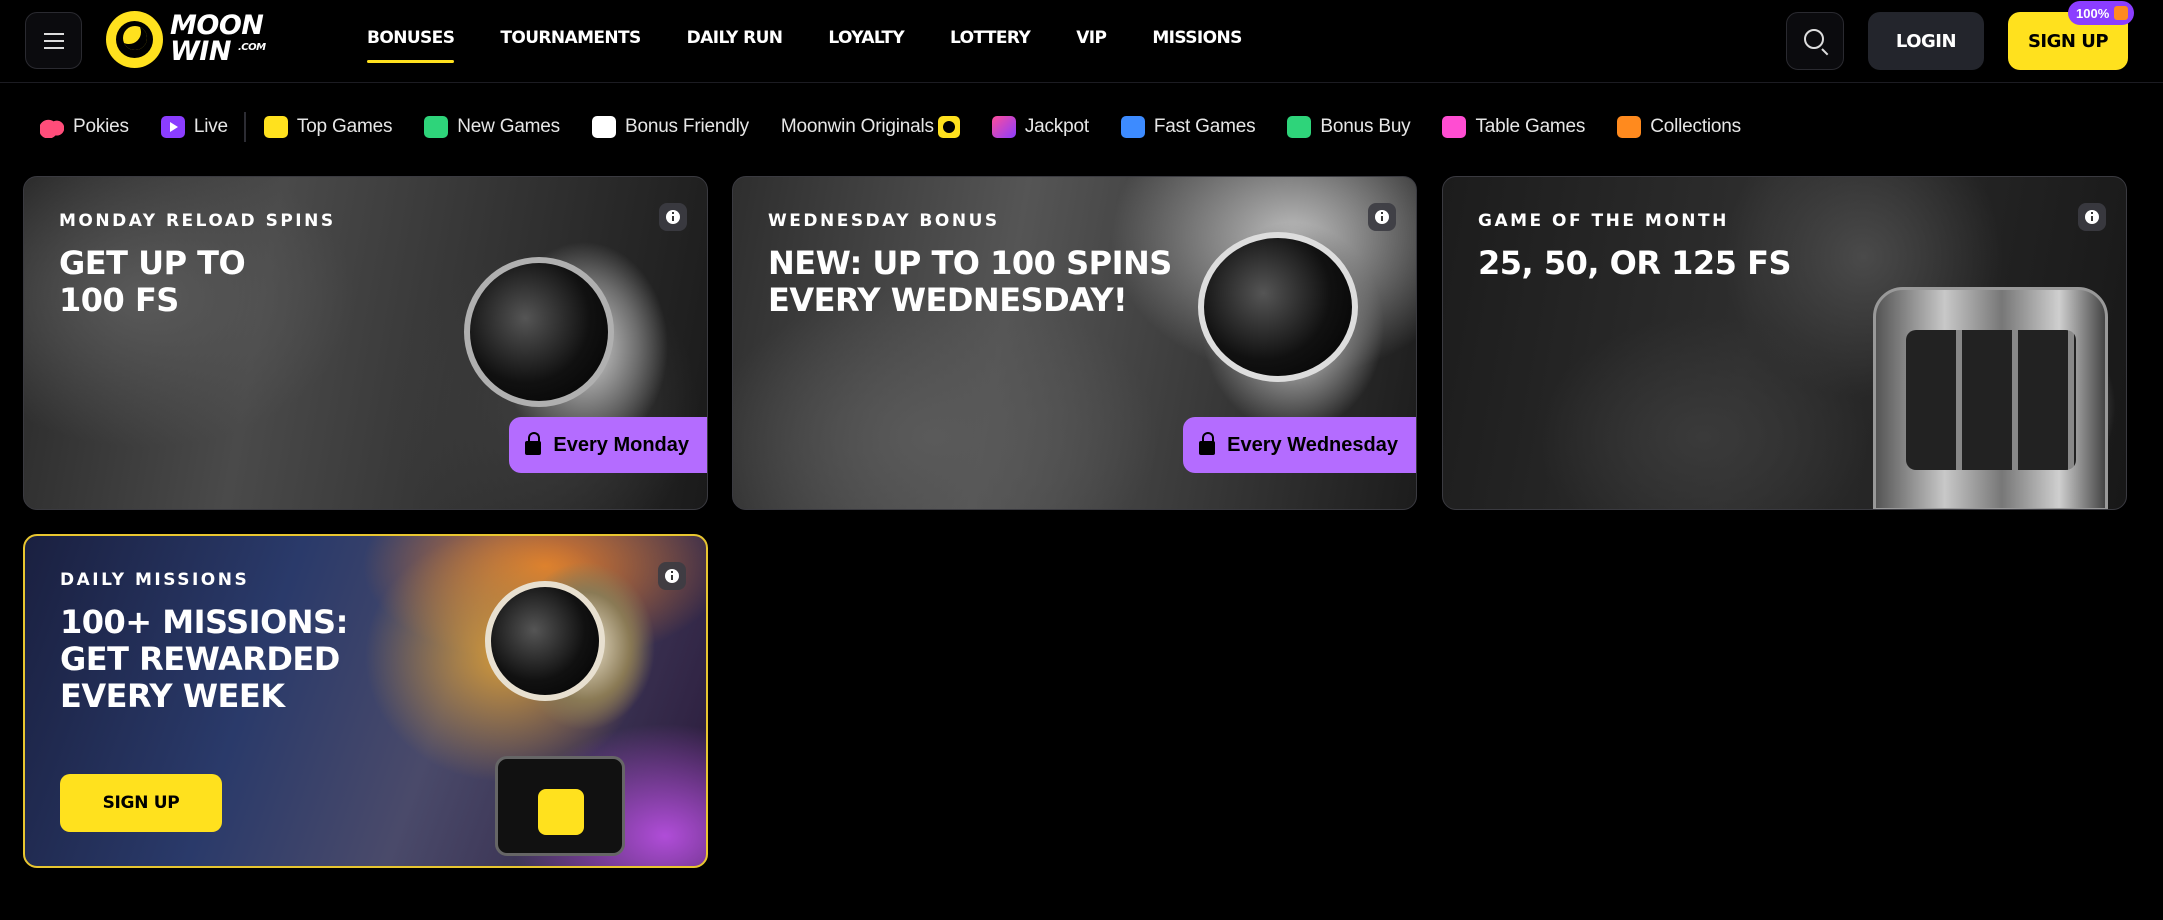 The height and width of the screenshot is (920, 2163). I want to click on promo-overline: WEDNESDAY BONUS, so click(884, 221).